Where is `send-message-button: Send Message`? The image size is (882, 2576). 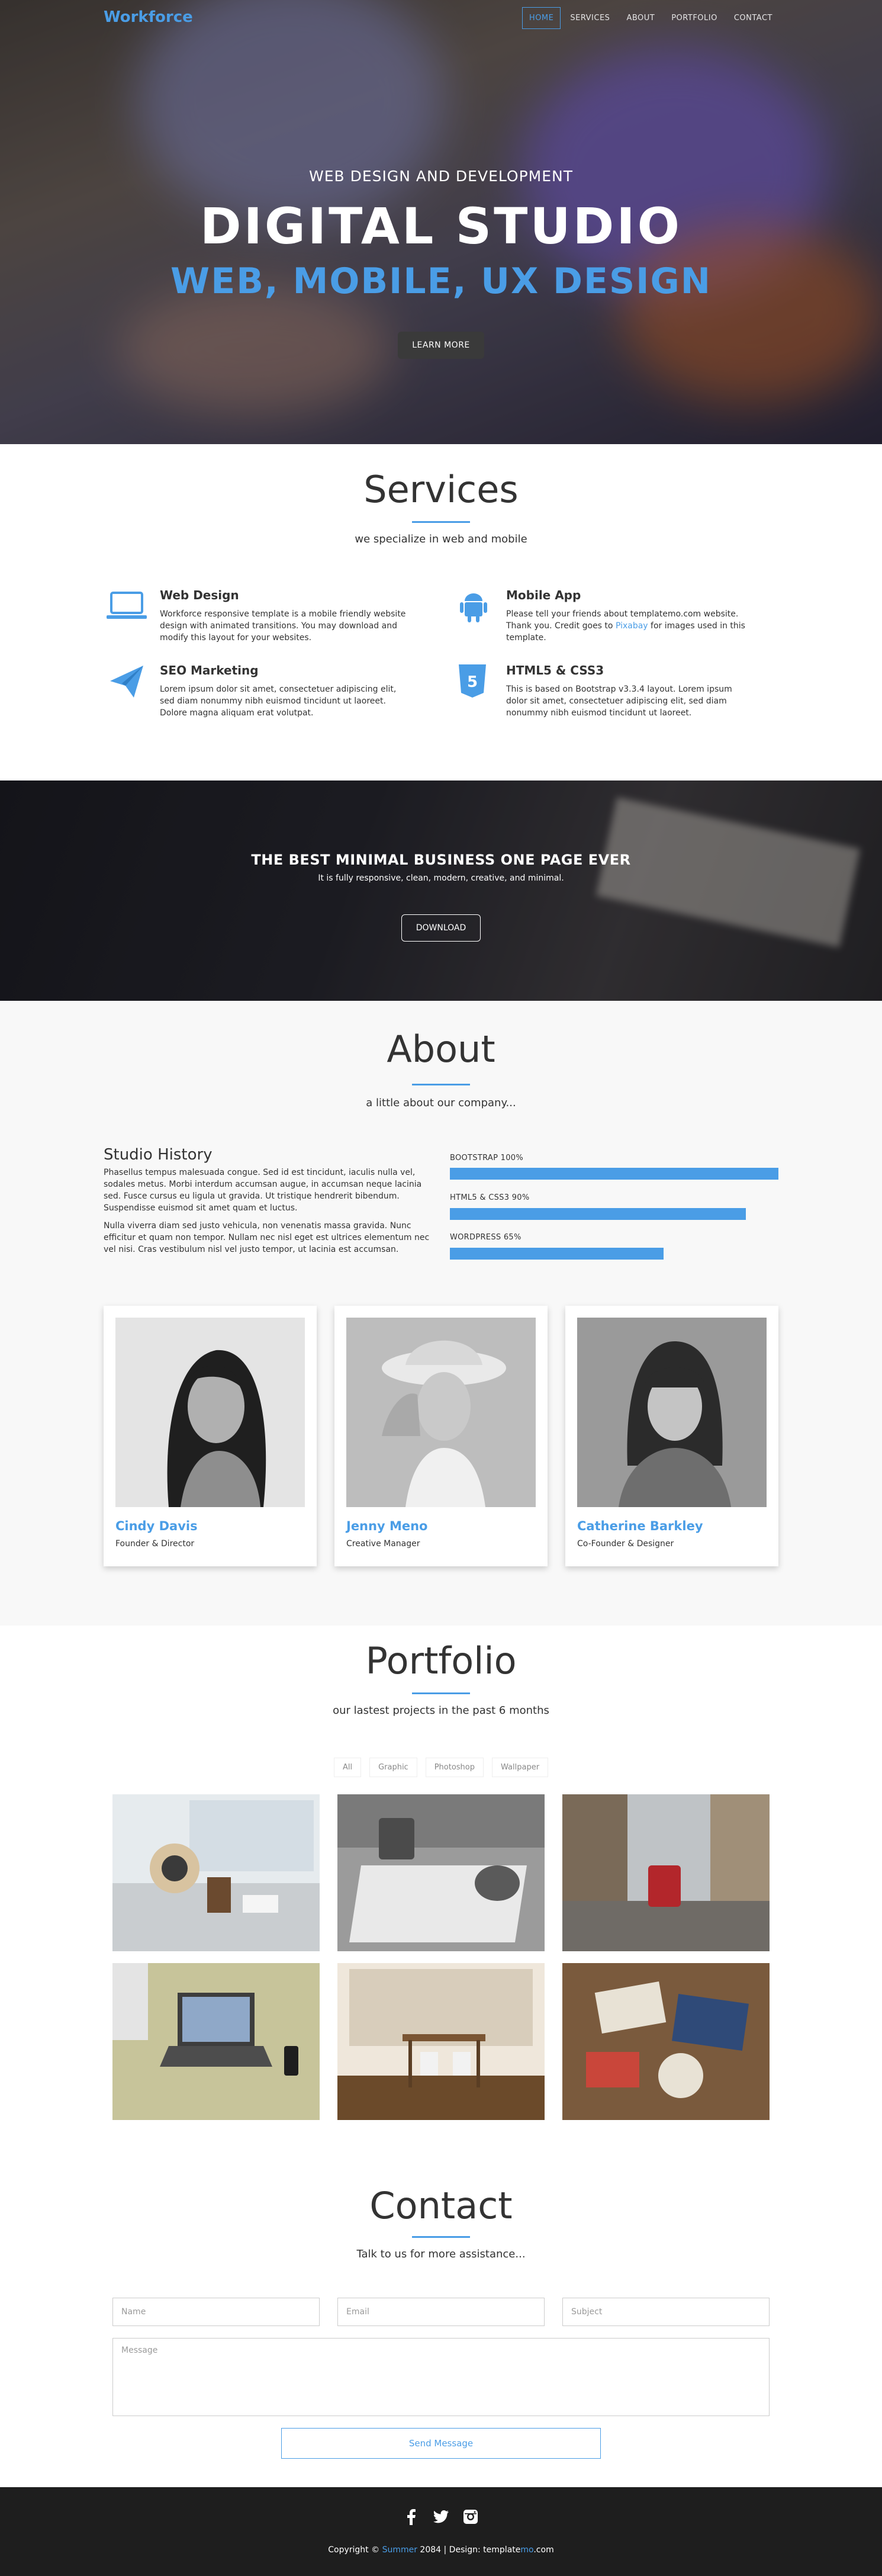 send-message-button: Send Message is located at coordinates (441, 2443).